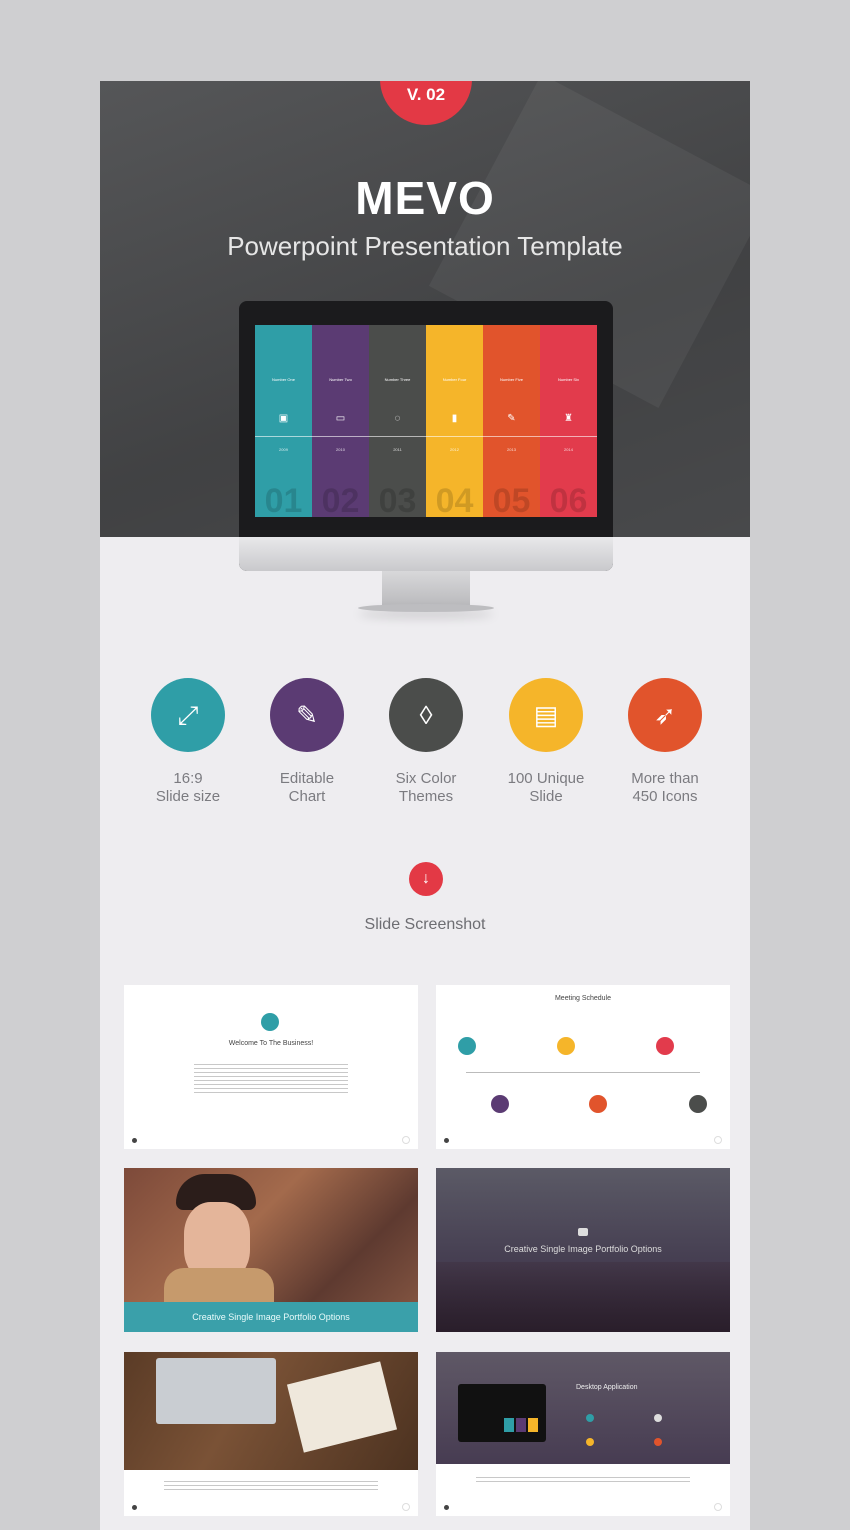 This screenshot has width=850, height=1530. I want to click on timeline-column: Number Two ▭ 2010 02, so click(340, 421).